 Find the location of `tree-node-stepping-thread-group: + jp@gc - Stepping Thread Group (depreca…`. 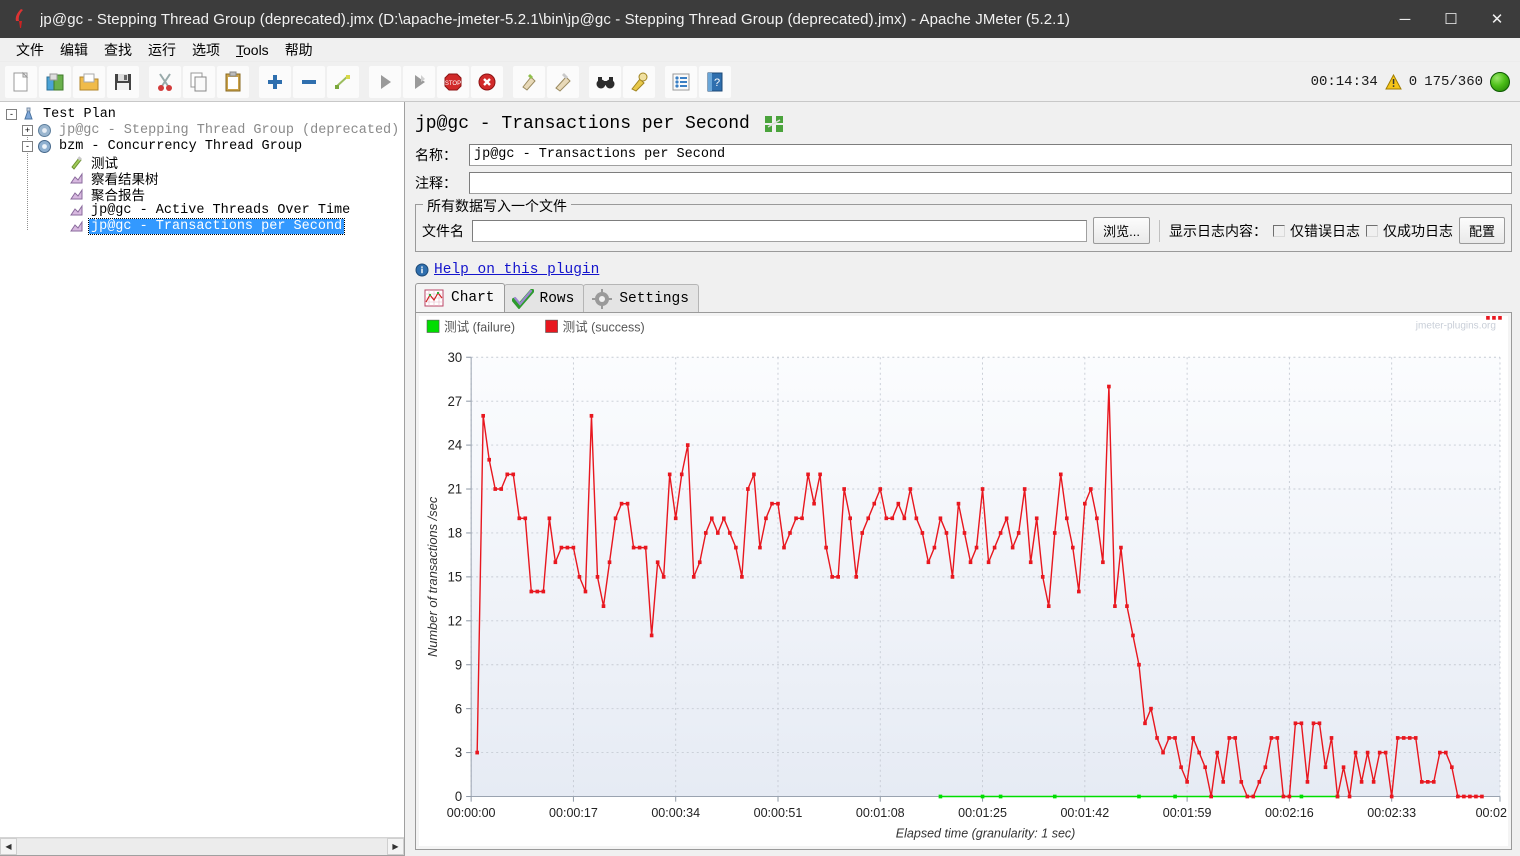

tree-node-stepping-thread-group: + jp@gc - Stepping Thread Group (depreca… is located at coordinates (204, 130).